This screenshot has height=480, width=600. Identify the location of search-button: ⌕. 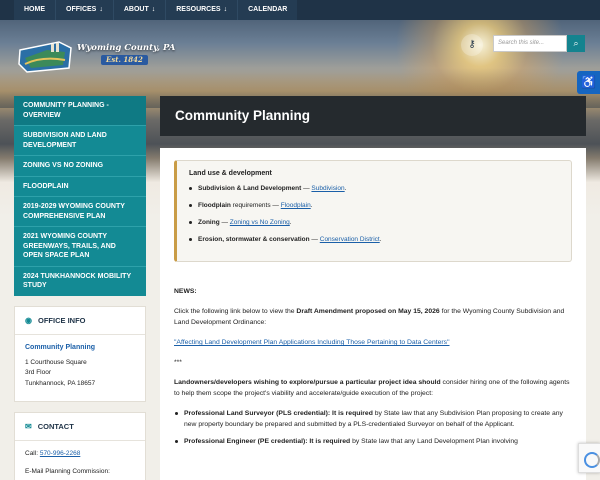
(576, 43).